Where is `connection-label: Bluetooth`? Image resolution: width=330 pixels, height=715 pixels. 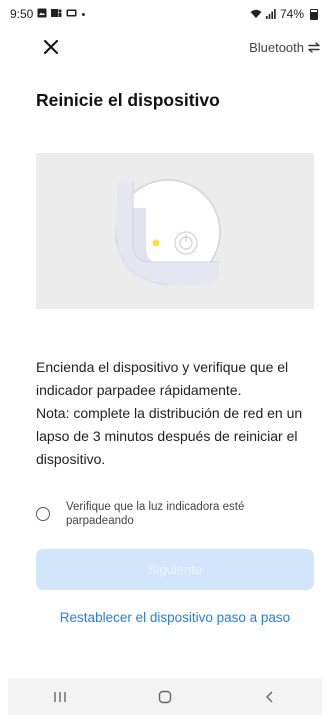
connection-label: Bluetooth is located at coordinates (276, 47).